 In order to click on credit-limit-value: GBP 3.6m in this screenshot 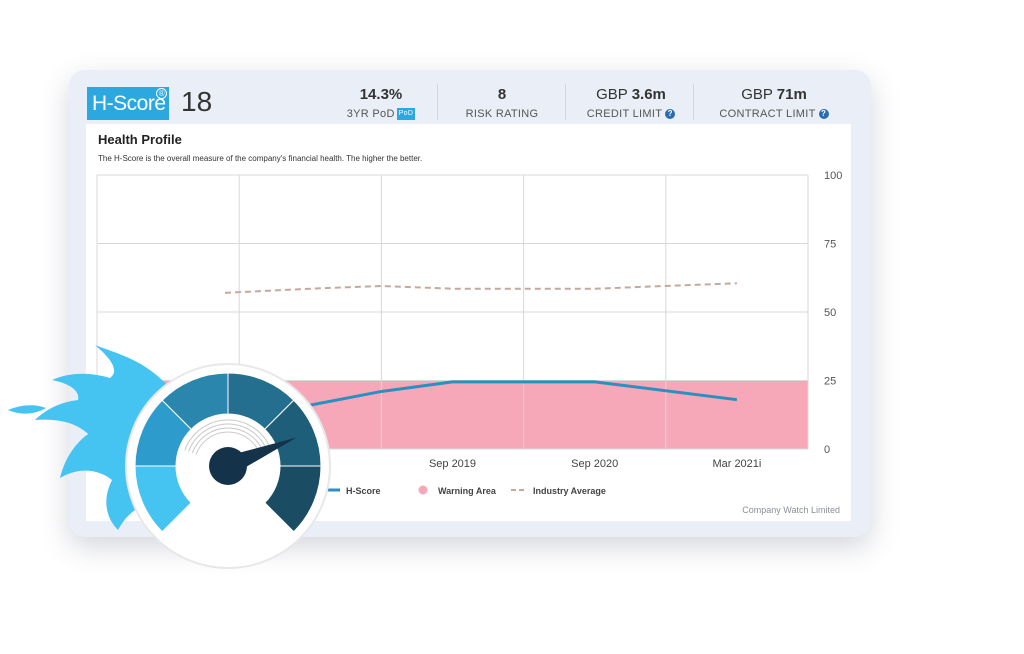, I will do `click(631, 94)`.